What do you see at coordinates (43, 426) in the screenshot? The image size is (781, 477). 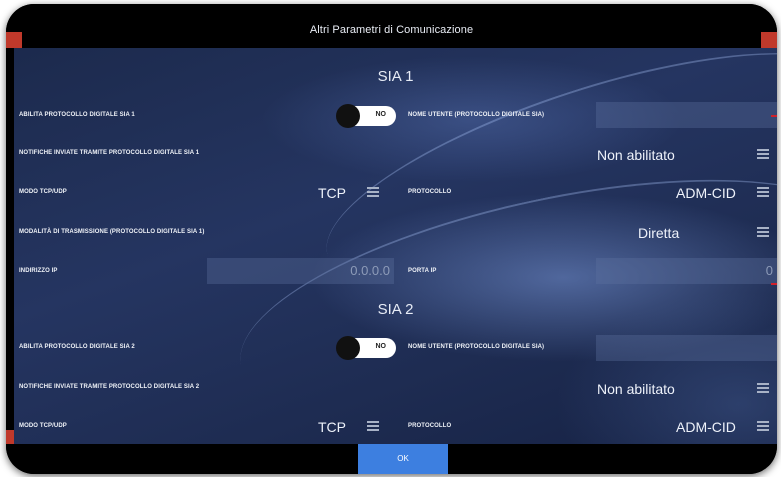 I see `mode-sia2-label: MODO TCP/UDP` at bounding box center [43, 426].